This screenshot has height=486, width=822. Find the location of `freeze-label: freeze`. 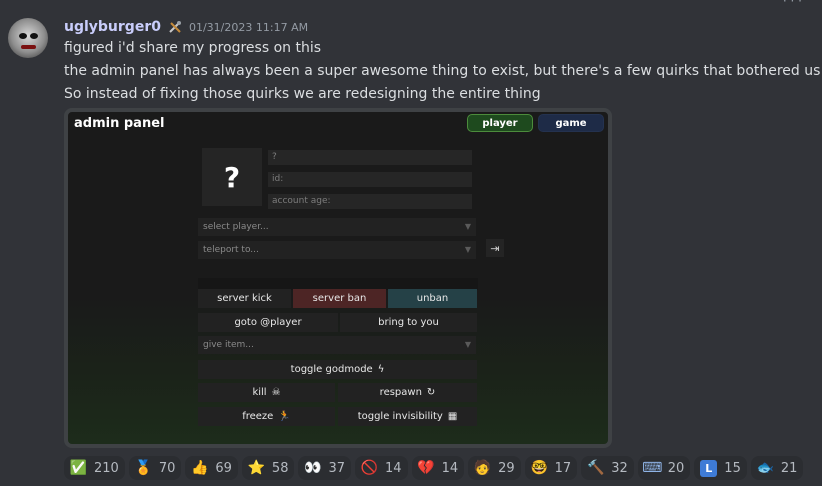

freeze-label: freeze is located at coordinates (258, 416).